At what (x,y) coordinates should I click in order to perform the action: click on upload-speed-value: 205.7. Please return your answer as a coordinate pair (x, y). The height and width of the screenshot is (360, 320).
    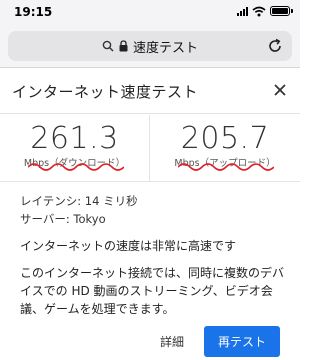
    Looking at the image, I should click on (225, 138).